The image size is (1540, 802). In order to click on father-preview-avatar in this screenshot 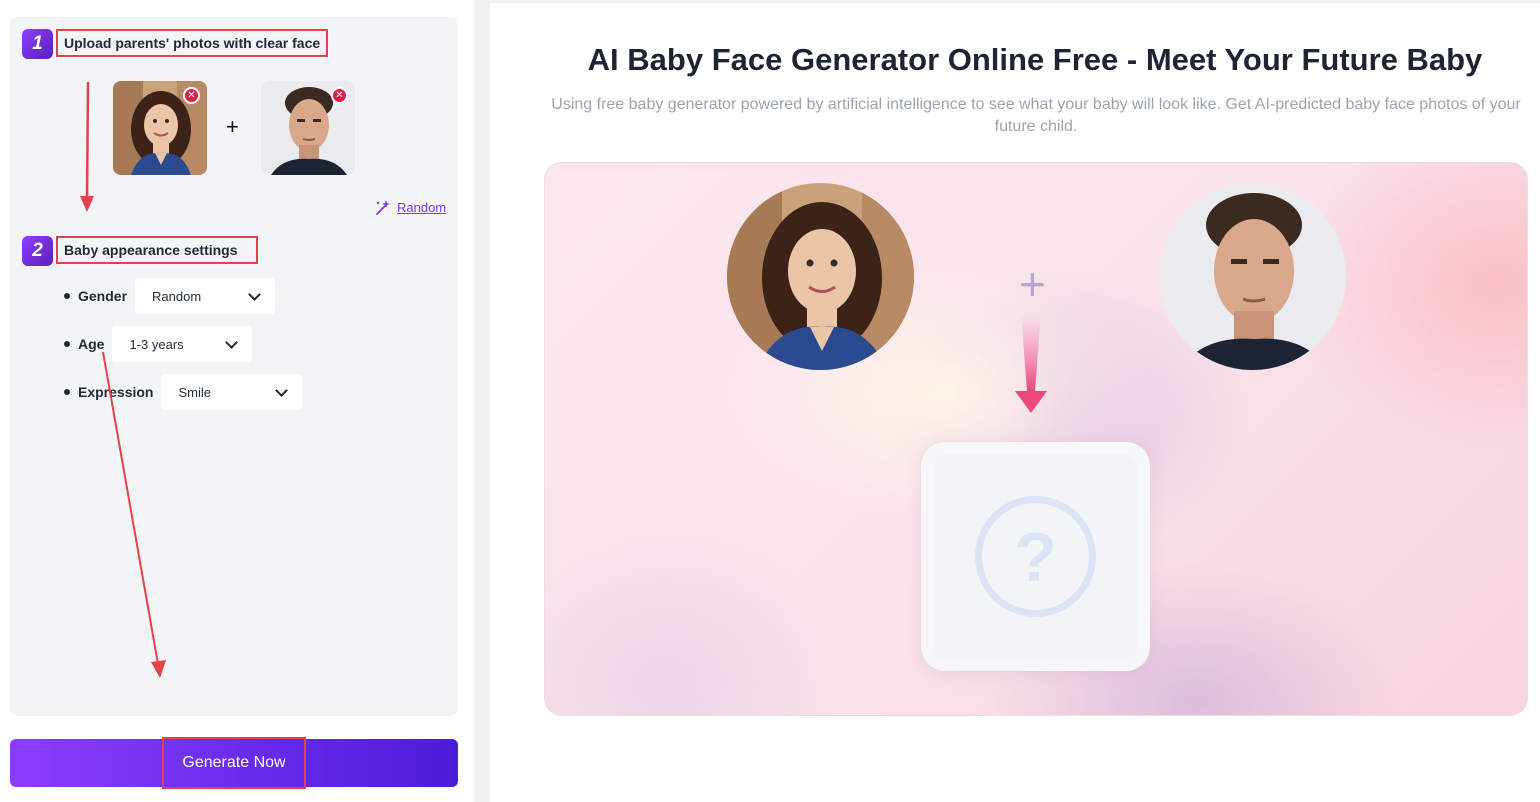, I will do `click(1252, 276)`.